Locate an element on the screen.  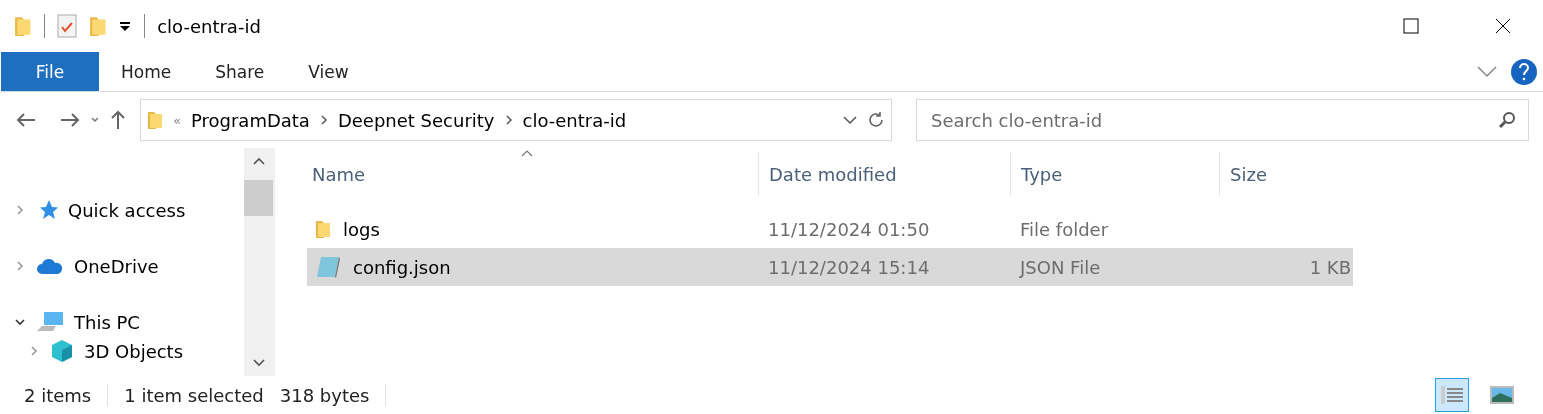
up-icon is located at coordinates (118, 120).